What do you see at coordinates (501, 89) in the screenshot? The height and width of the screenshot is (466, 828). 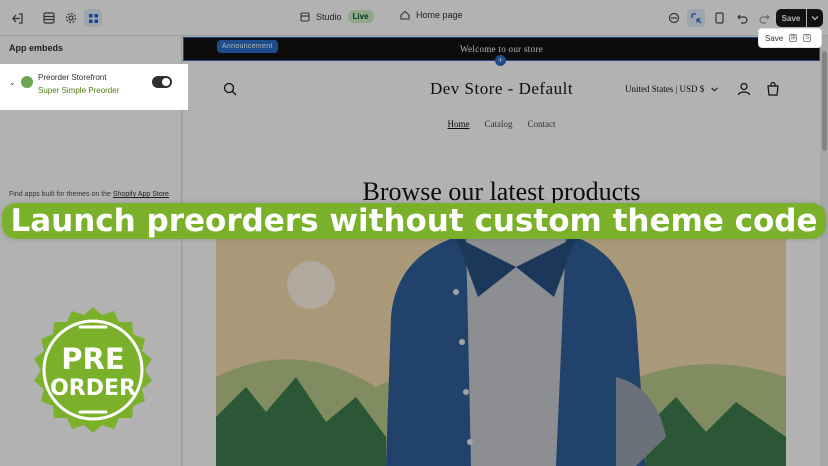 I see `store-name: Dev Store - Default` at bounding box center [501, 89].